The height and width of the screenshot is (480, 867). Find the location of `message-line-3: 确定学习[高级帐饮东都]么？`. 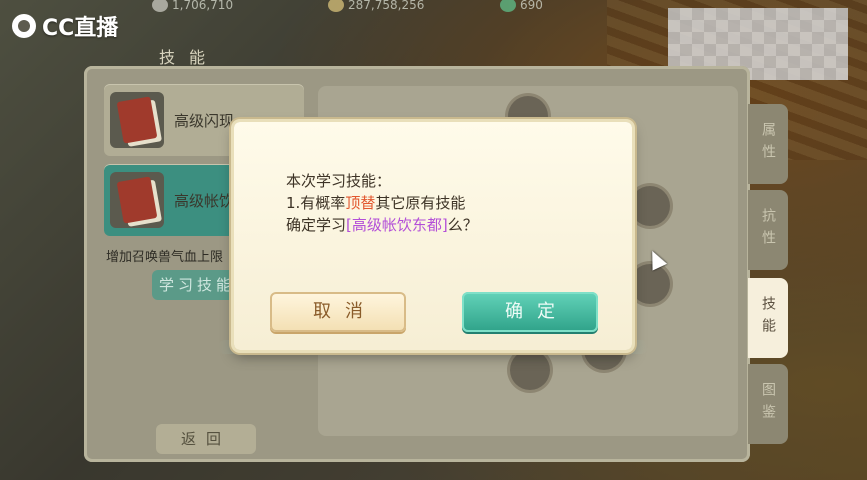

message-line-3: 确定学习[高级帐饮东都]么？ is located at coordinates (382, 225).